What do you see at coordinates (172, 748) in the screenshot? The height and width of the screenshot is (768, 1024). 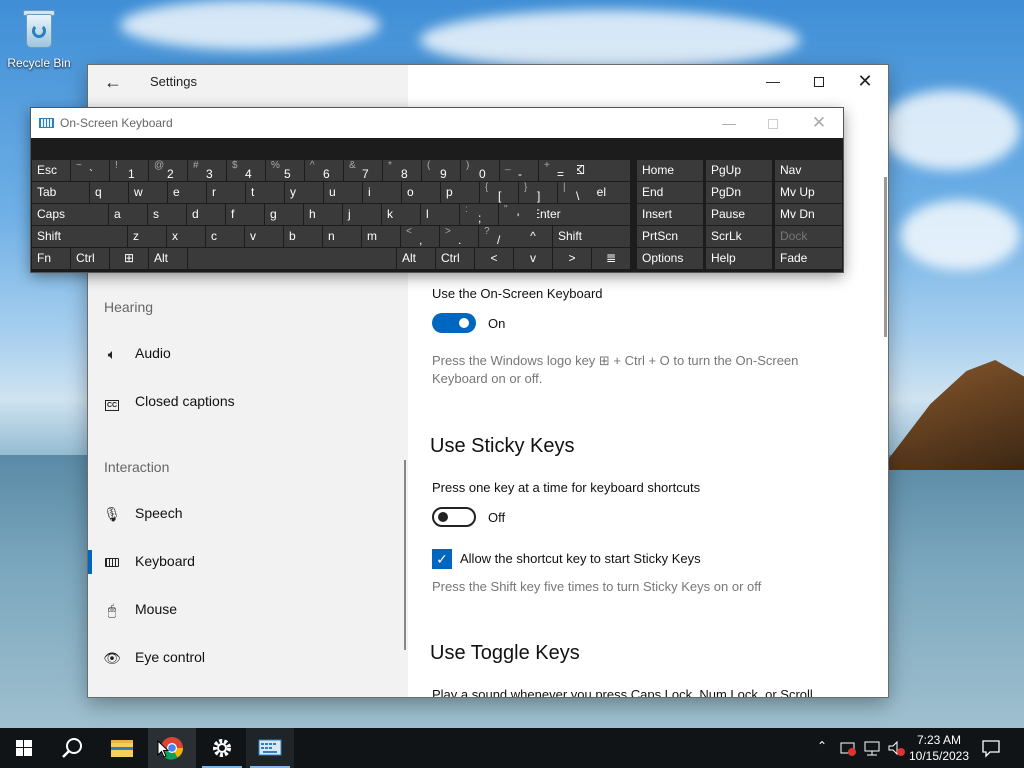 I see `chrome-button` at bounding box center [172, 748].